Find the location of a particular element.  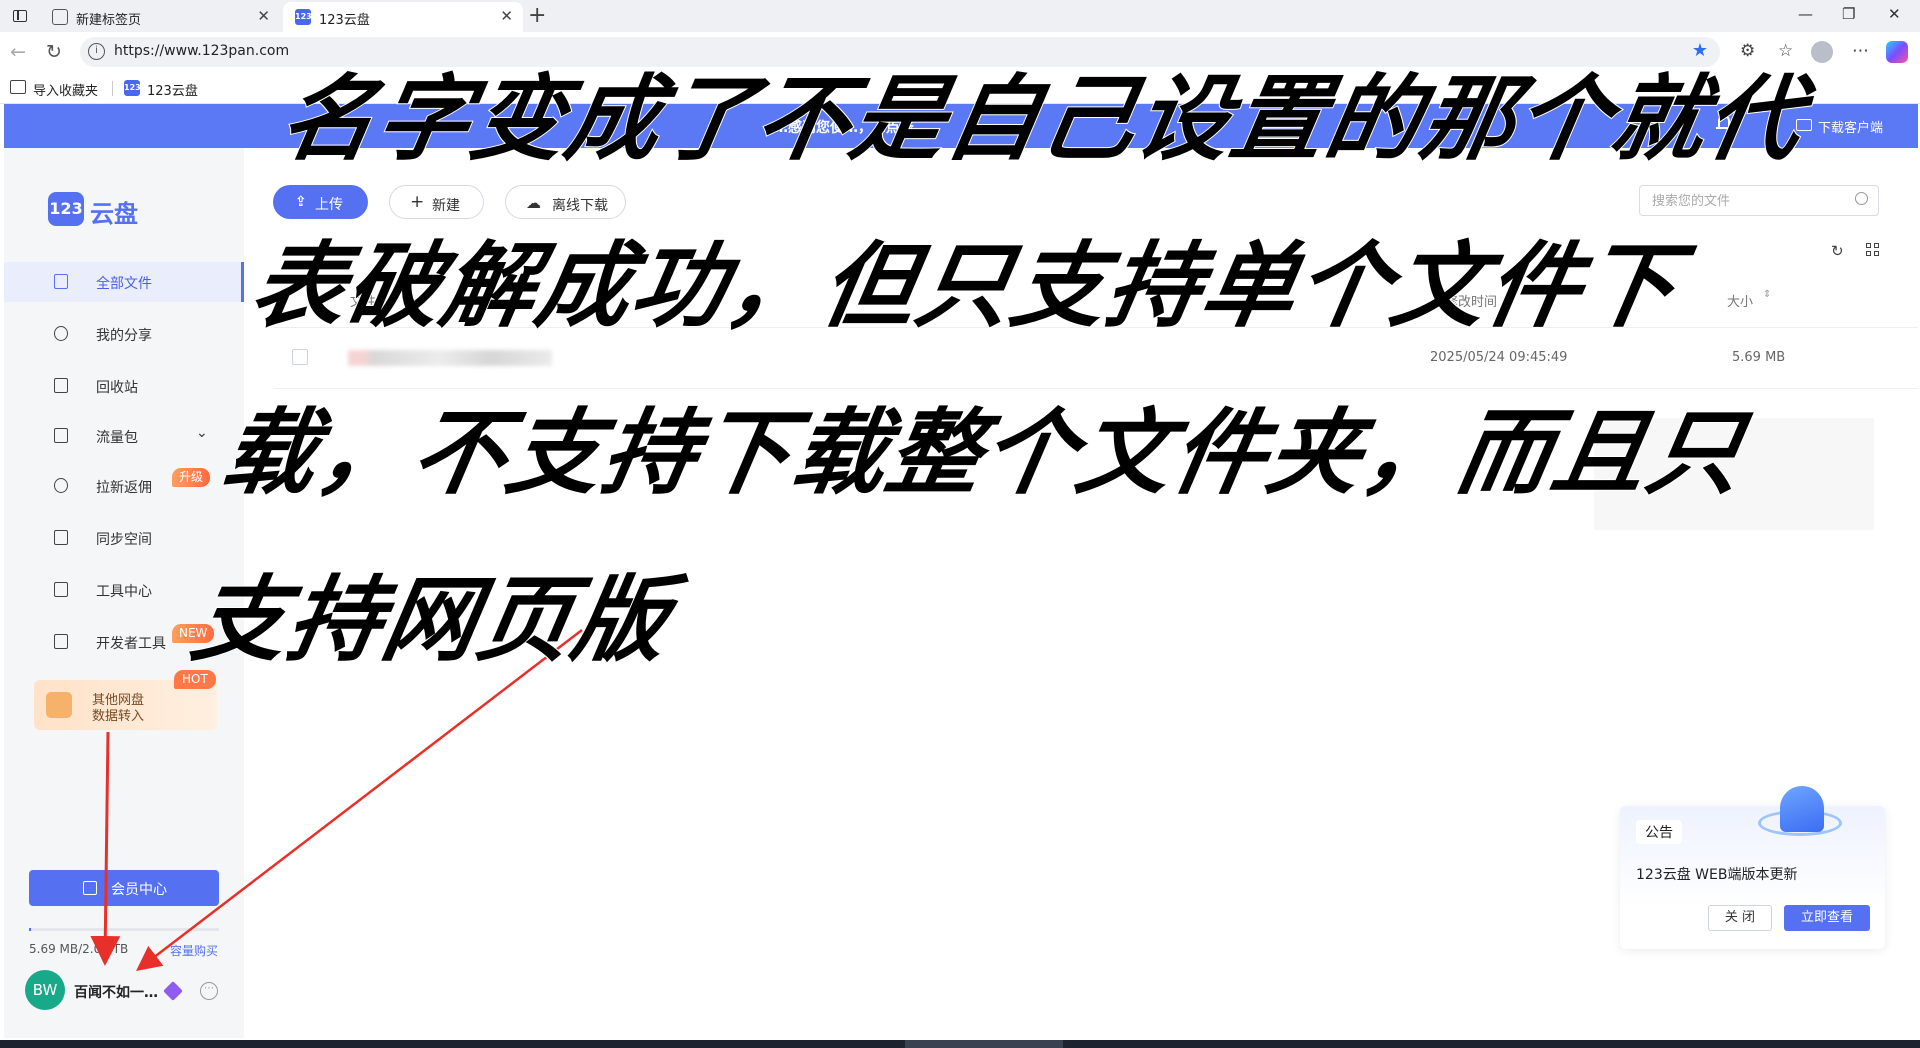

storage-usage-bar is located at coordinates (124, 929).